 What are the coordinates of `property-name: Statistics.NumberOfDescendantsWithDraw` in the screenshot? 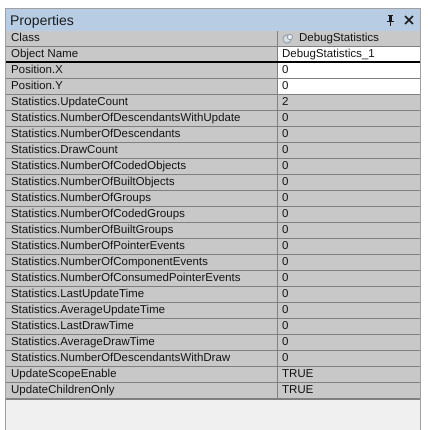 It's located at (142, 358).